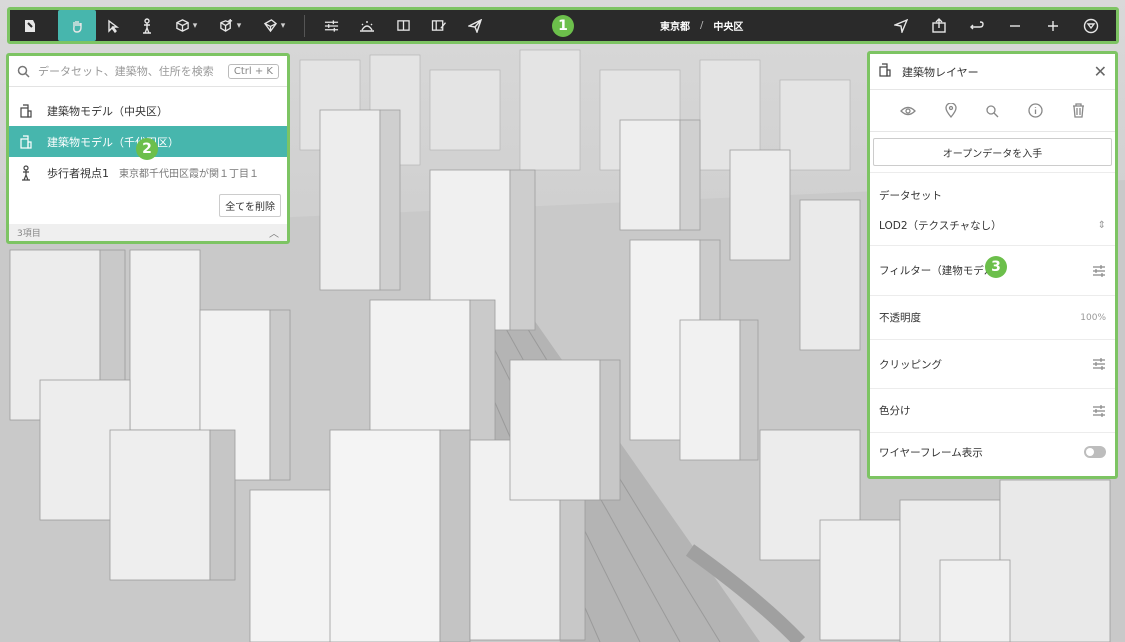  What do you see at coordinates (439, 25) in the screenshot?
I see `edit-map-icon` at bounding box center [439, 25].